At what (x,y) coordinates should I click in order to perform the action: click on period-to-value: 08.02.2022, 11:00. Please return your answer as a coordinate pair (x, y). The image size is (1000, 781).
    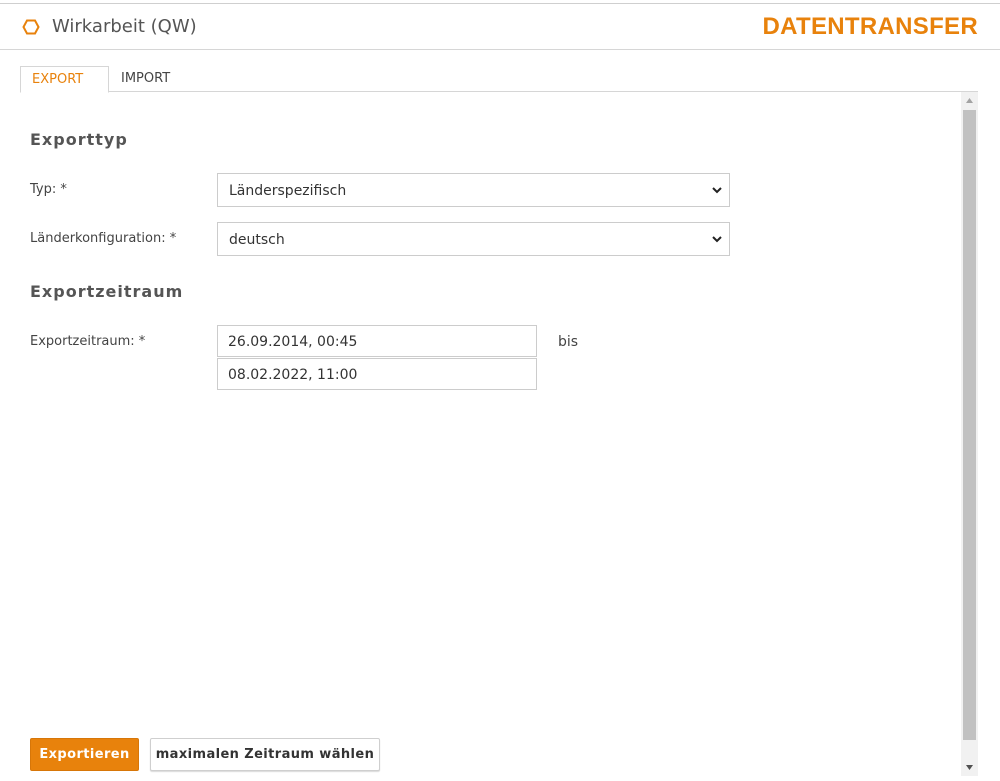
    Looking at the image, I should click on (293, 375).